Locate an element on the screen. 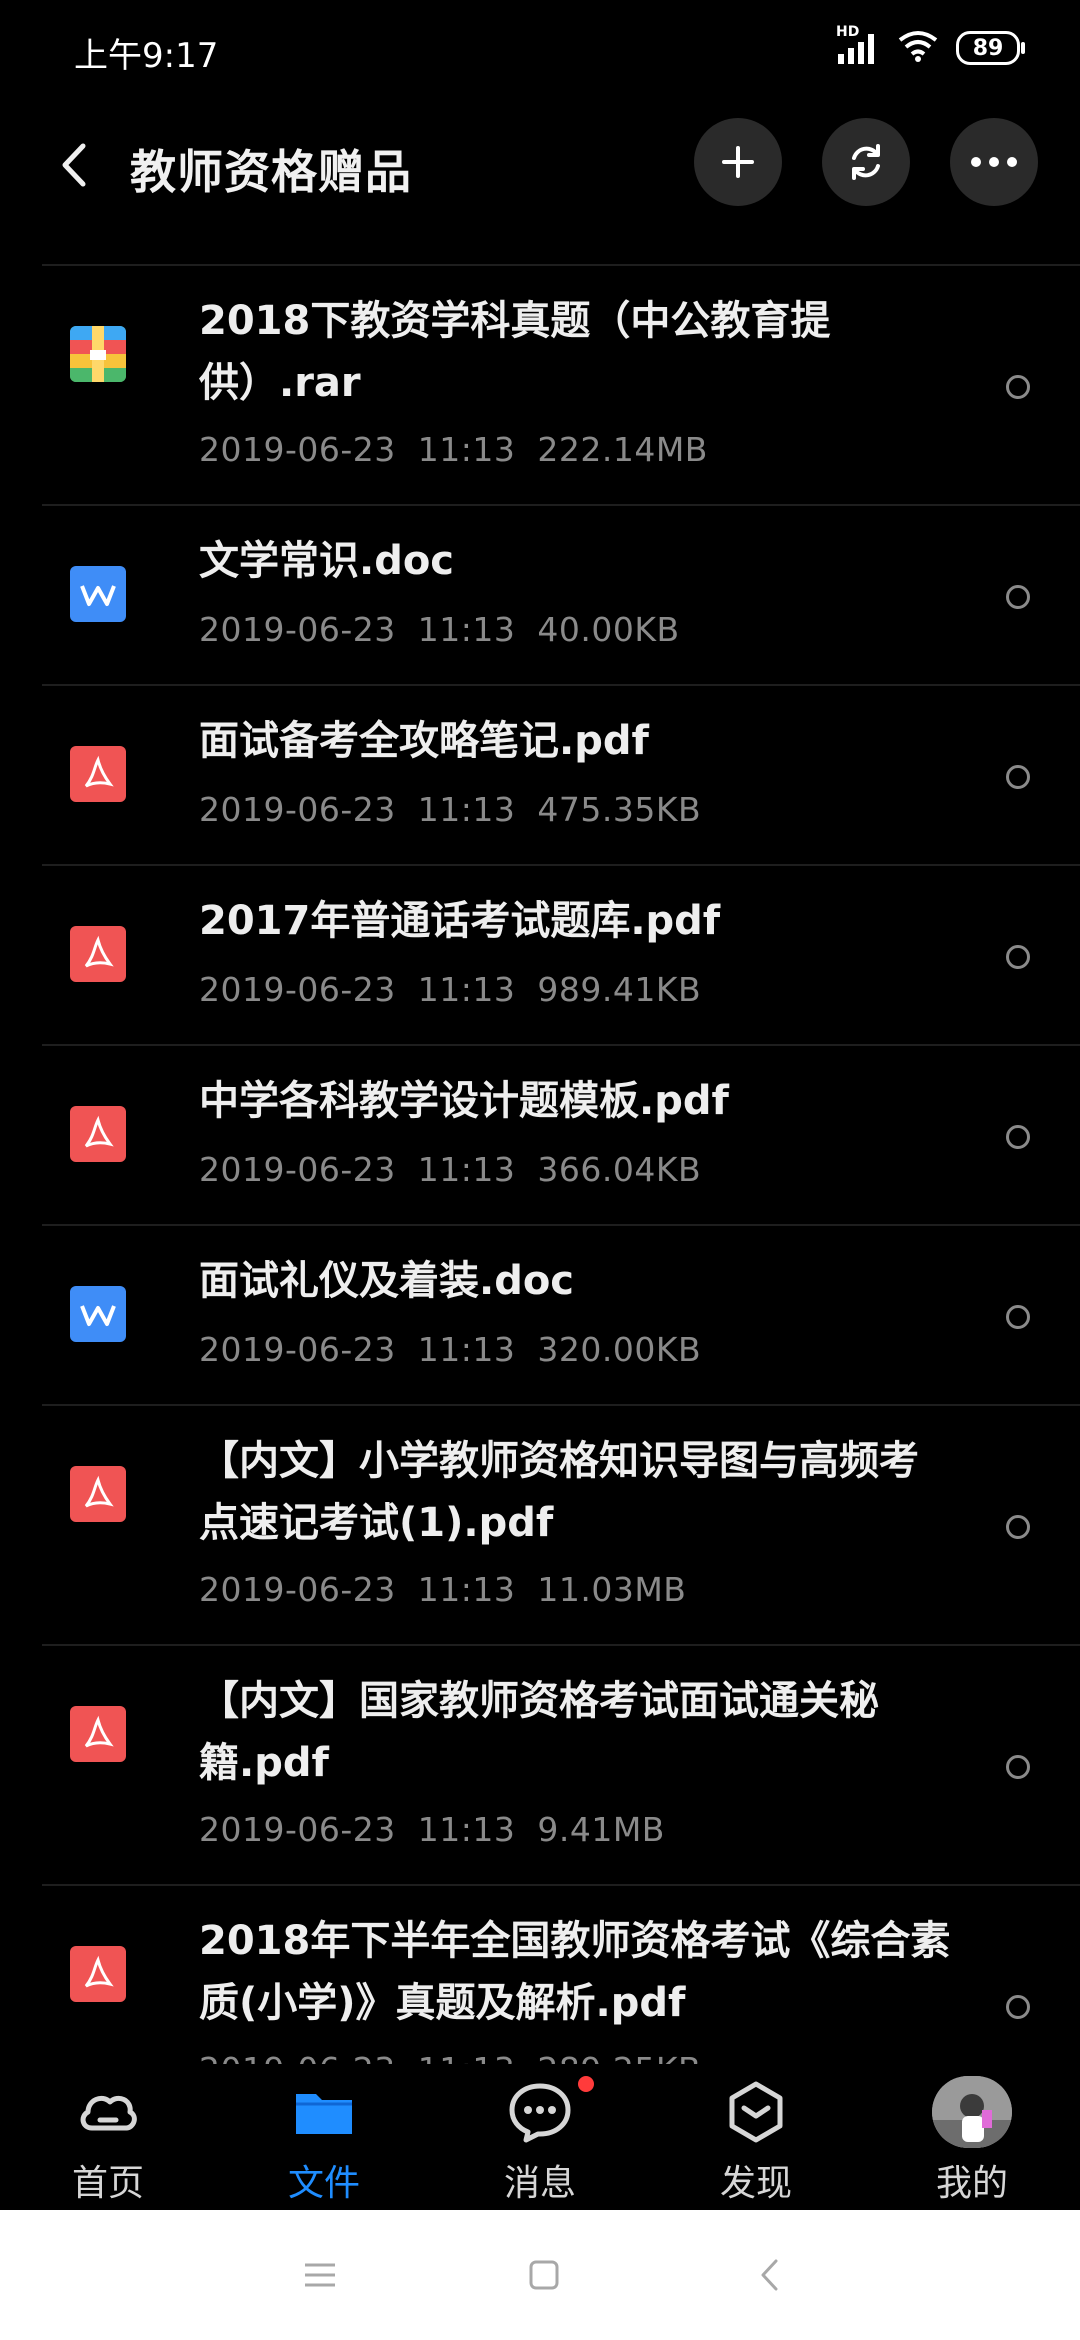 The width and height of the screenshot is (1080, 2340). file-meta: 2019-06-23 11:13 9.41MB is located at coordinates (432, 1829).